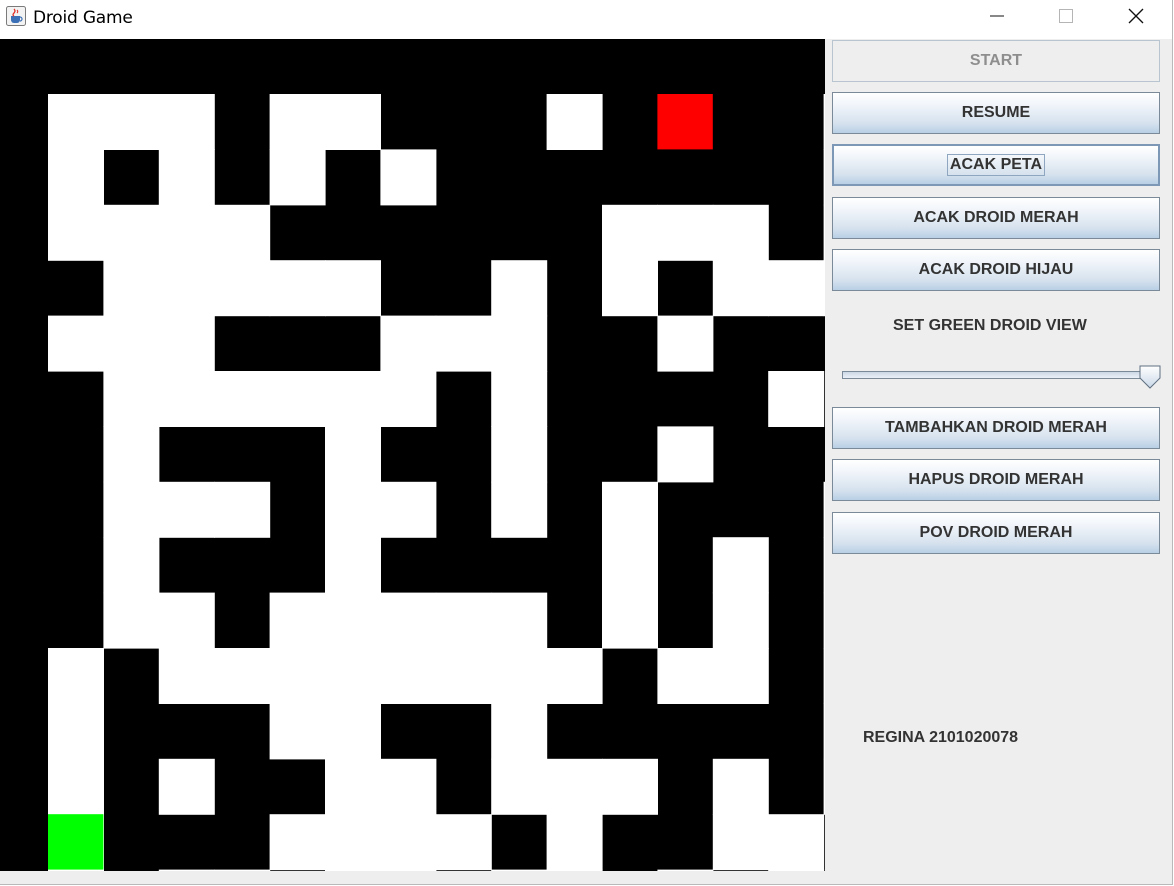  Describe the element at coordinates (990, 325) in the screenshot. I see `green-droid-view-label: SET GREEN DROID VIEW` at that location.